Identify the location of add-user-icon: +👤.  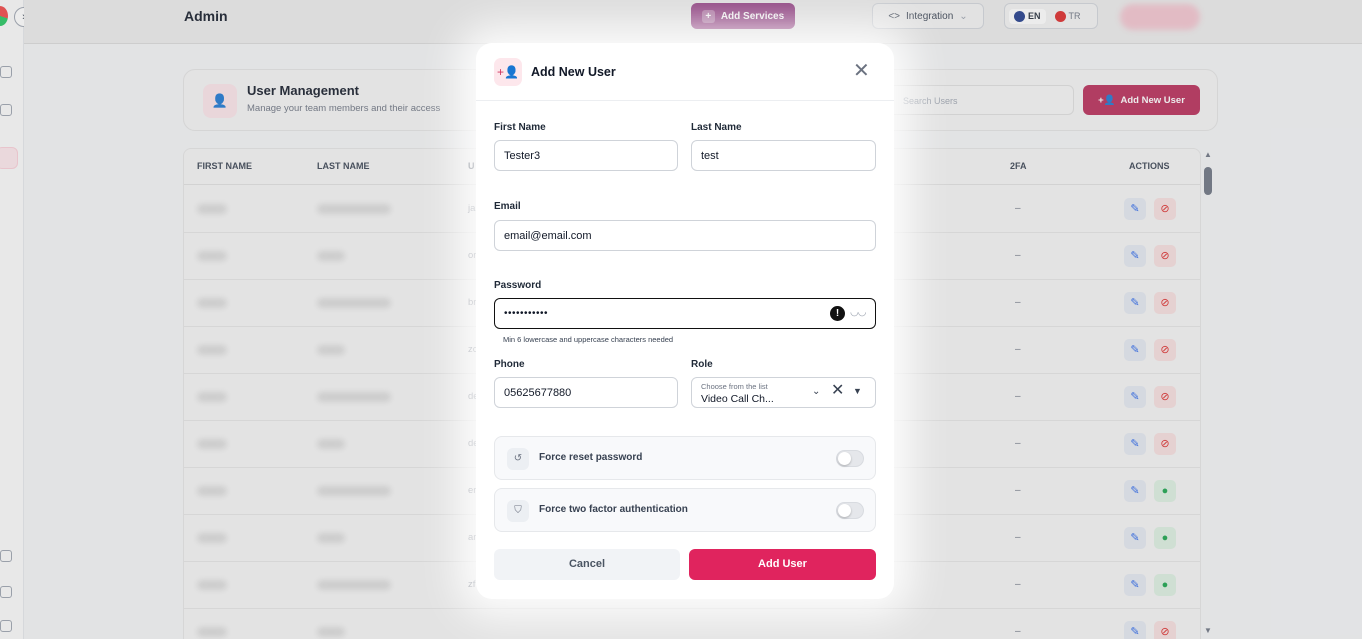
(508, 72).